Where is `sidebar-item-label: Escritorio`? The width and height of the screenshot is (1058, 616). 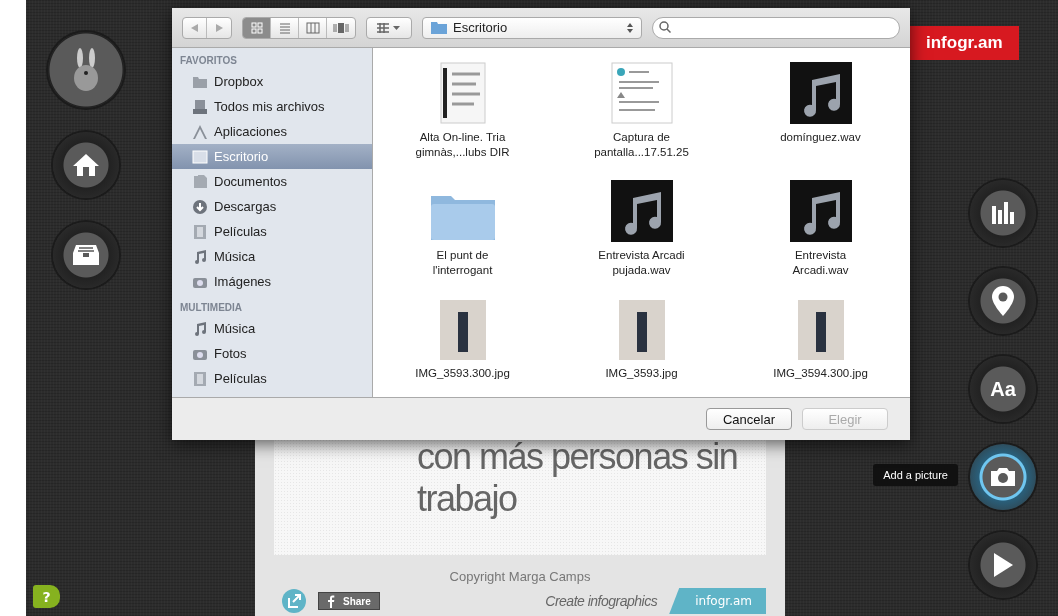
sidebar-item-label: Escritorio is located at coordinates (241, 156).